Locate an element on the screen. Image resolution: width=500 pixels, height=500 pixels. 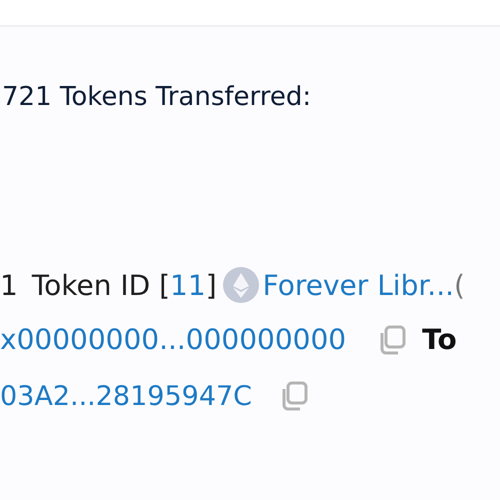
to-address-link: 03A2...28195947C is located at coordinates (126, 396).